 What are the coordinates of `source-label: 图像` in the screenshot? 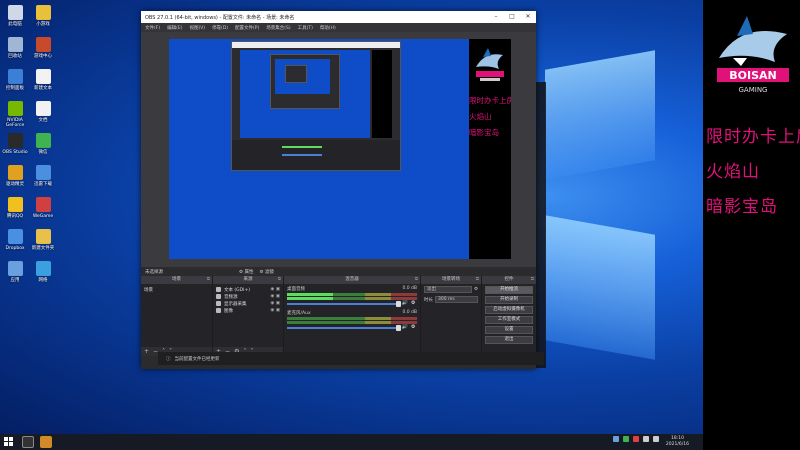 It's located at (228, 311).